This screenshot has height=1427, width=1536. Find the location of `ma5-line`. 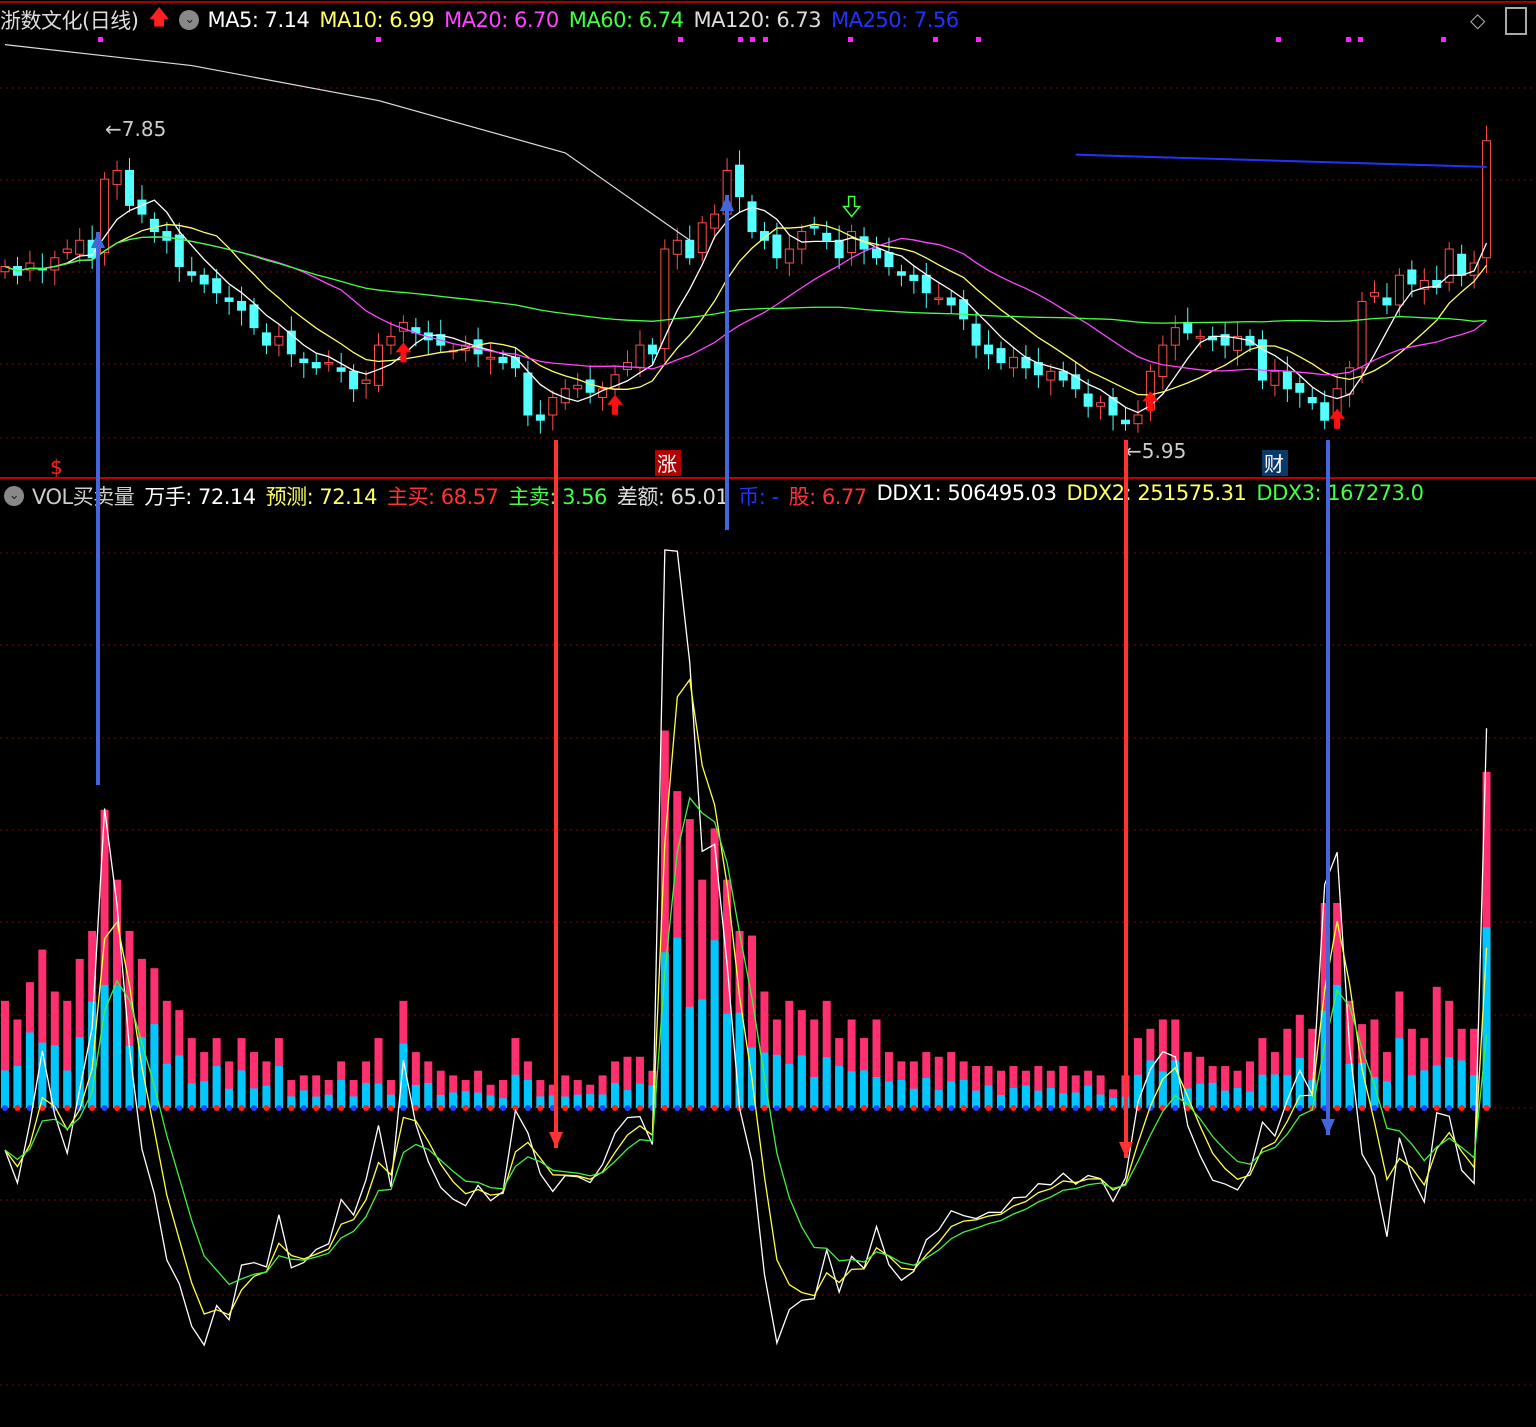

ma5-line is located at coordinates (746, 306).